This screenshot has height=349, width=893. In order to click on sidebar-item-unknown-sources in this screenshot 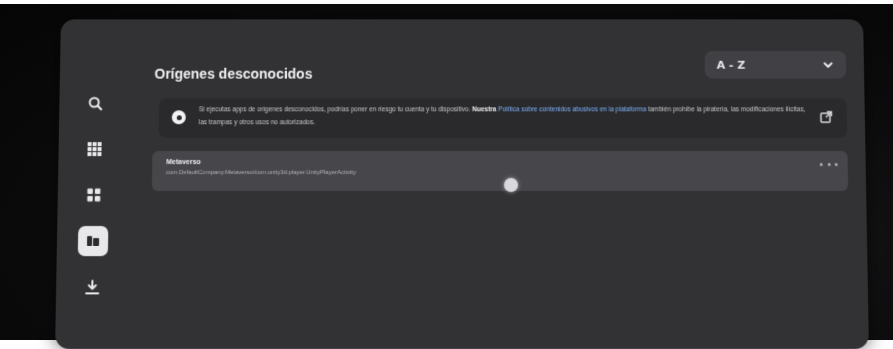, I will do `click(93, 241)`.